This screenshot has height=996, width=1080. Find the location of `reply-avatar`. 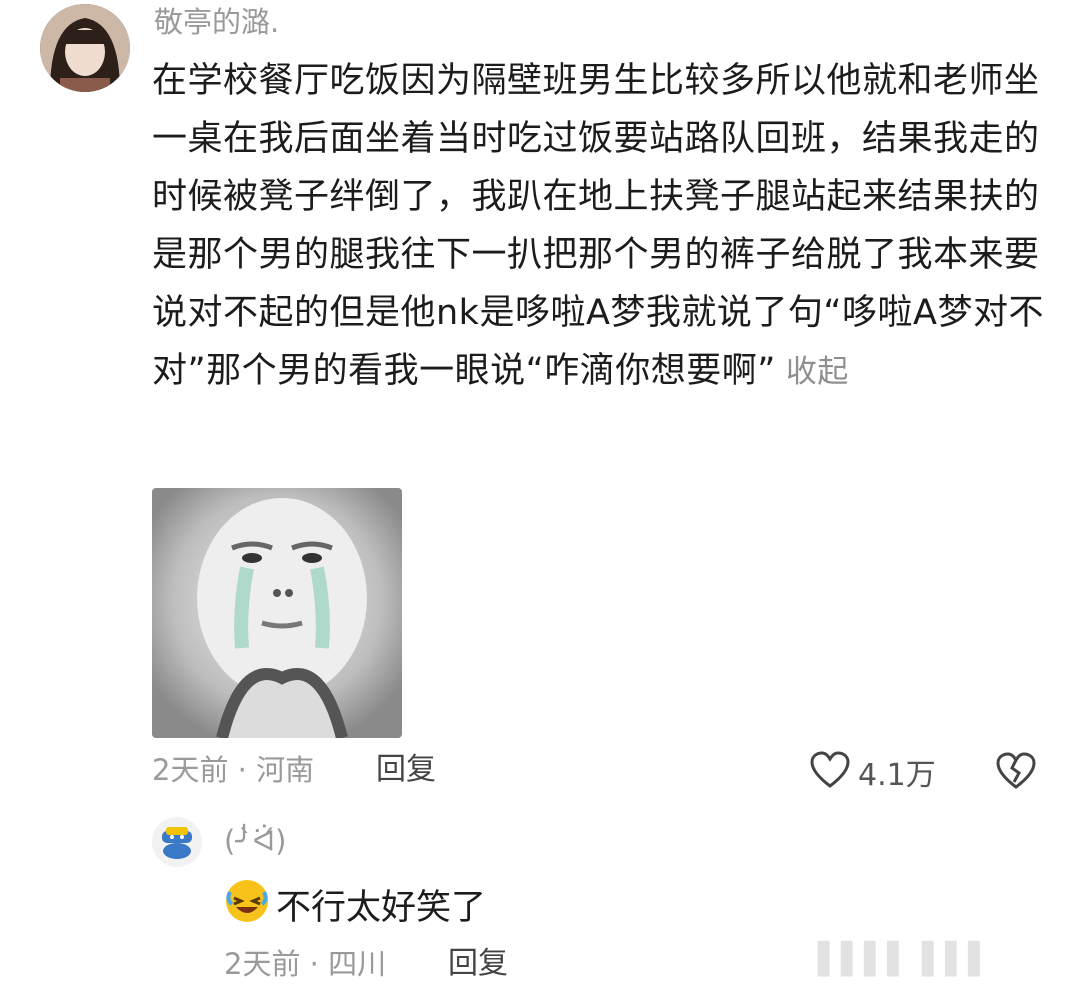

reply-avatar is located at coordinates (177, 842).